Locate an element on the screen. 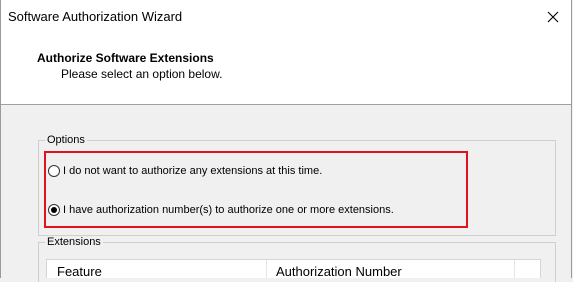  header-subtitle: Please select an option below. is located at coordinates (142, 74).